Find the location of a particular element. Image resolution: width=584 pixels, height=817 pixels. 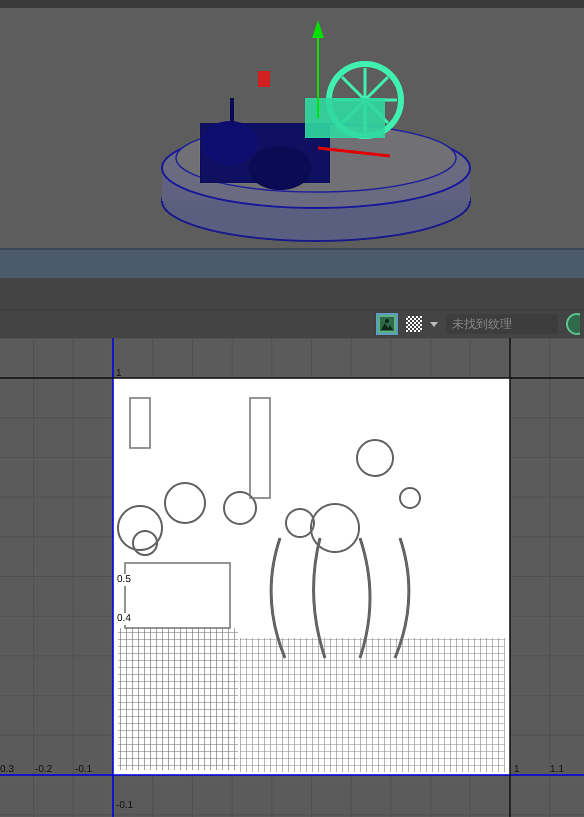

checker-icon is located at coordinates (414, 324).